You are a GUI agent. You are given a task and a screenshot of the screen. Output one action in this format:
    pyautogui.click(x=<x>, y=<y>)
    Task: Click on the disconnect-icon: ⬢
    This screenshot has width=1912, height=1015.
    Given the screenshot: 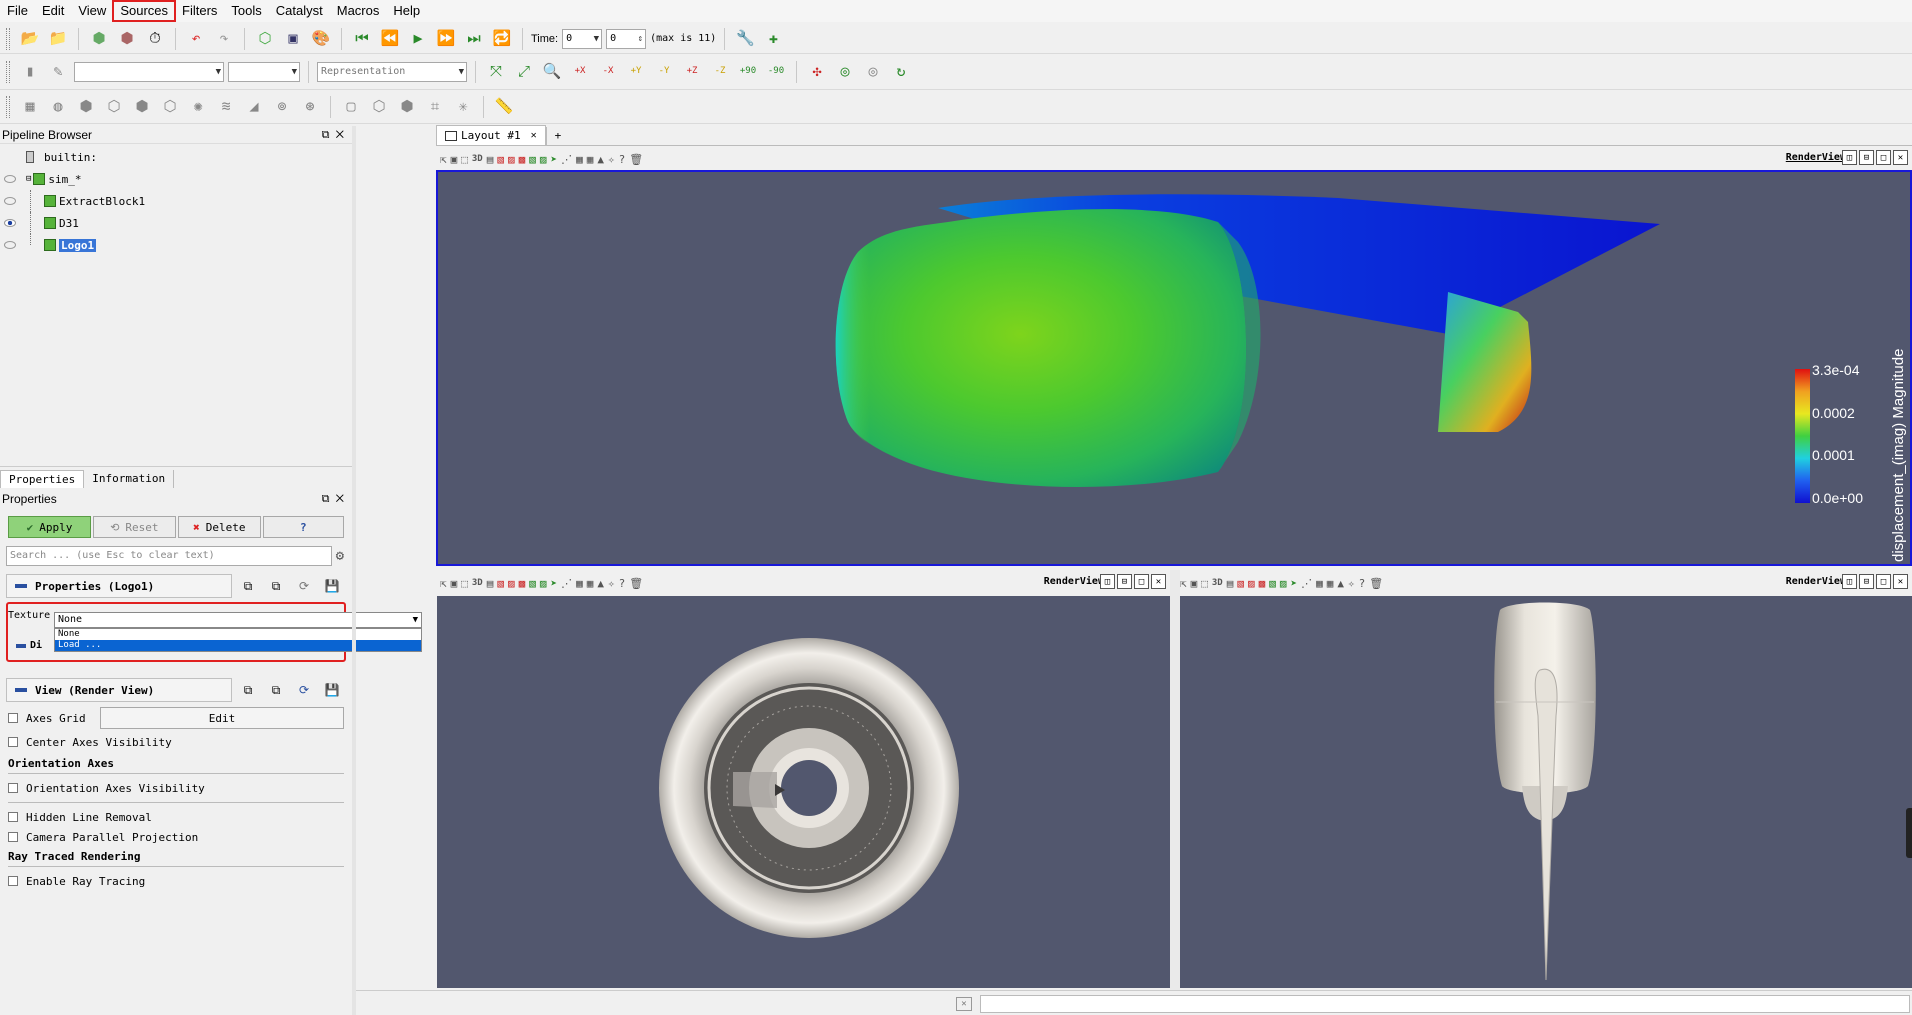 What is the action you would take?
    pyautogui.click(x=127, y=39)
    